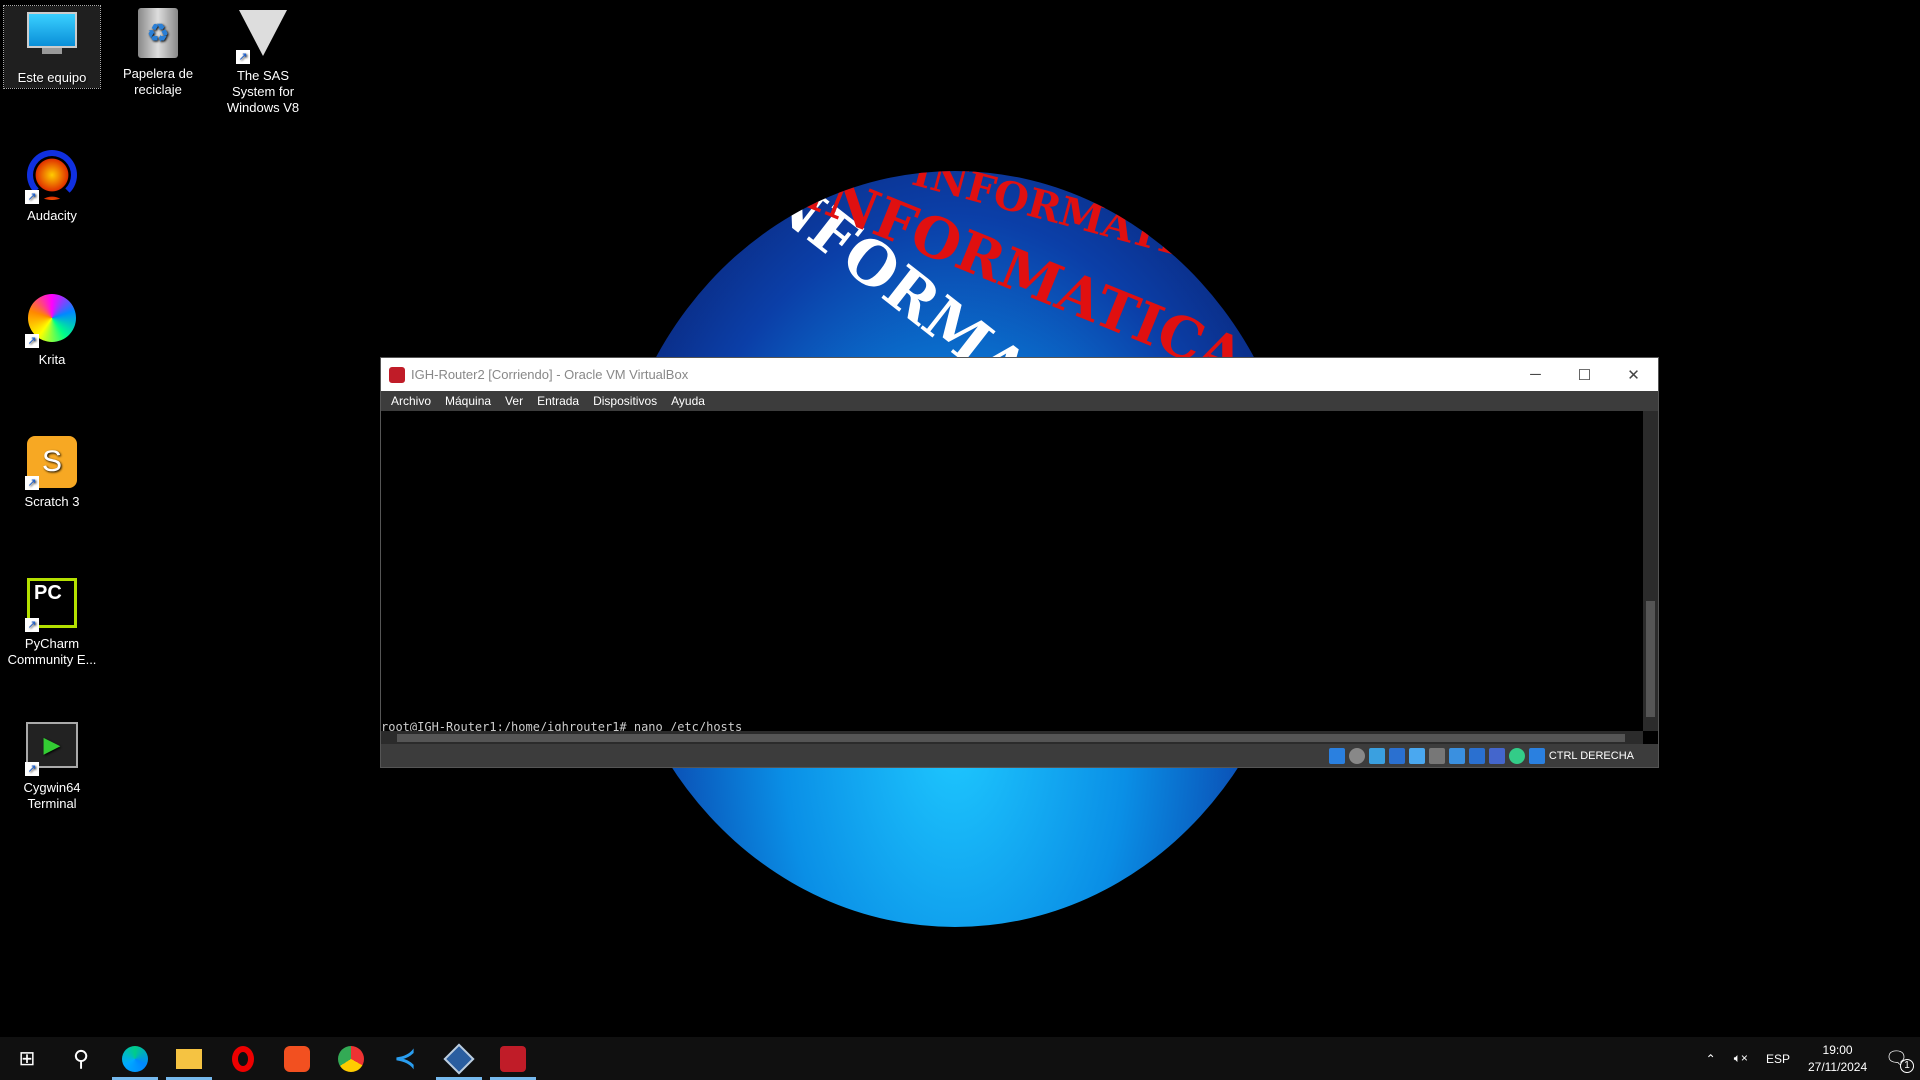 Image resolution: width=1920 pixels, height=1080 pixels. I want to click on folder-icon, so click(189, 1058).